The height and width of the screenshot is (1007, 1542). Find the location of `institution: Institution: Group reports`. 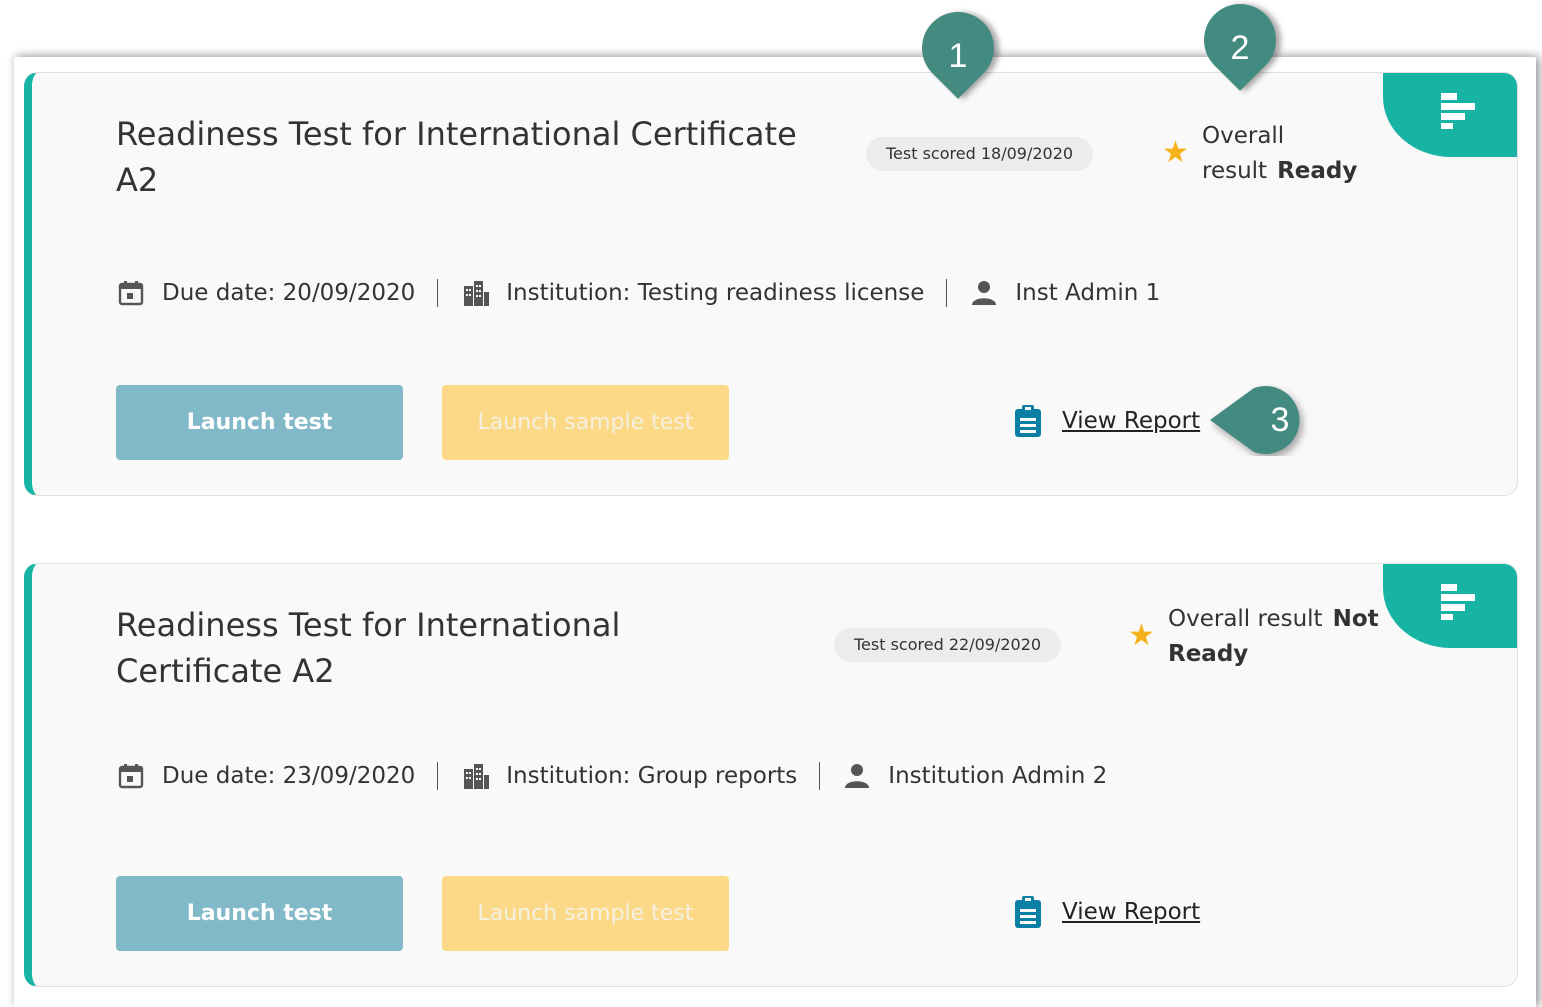

institution: Institution: Group reports is located at coordinates (652, 776).